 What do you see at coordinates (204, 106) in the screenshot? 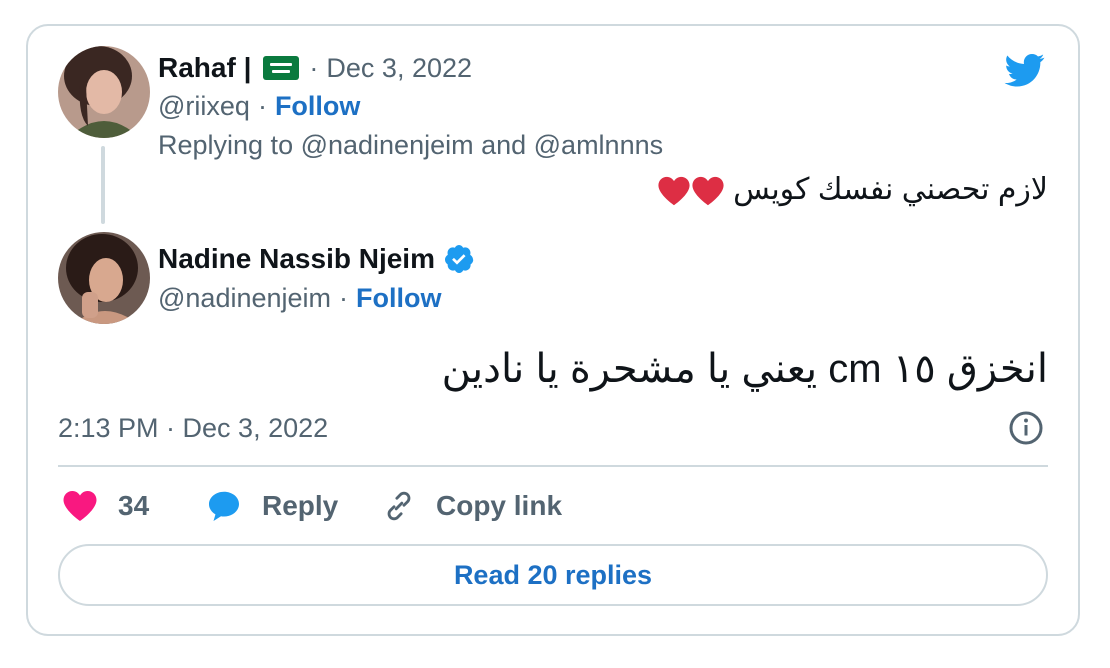
I see `parent-author-handle: @riixeq` at bounding box center [204, 106].